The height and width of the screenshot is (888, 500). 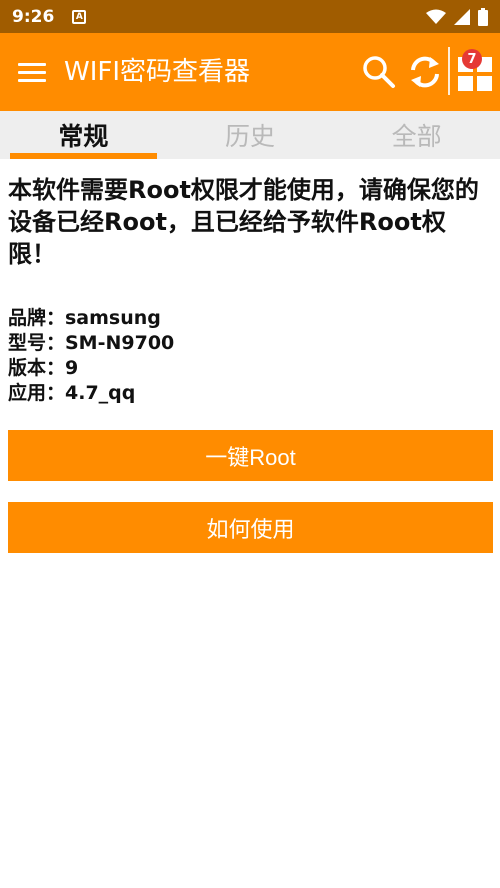 I want to click on tab-general: 常规, so click(x=83, y=135).